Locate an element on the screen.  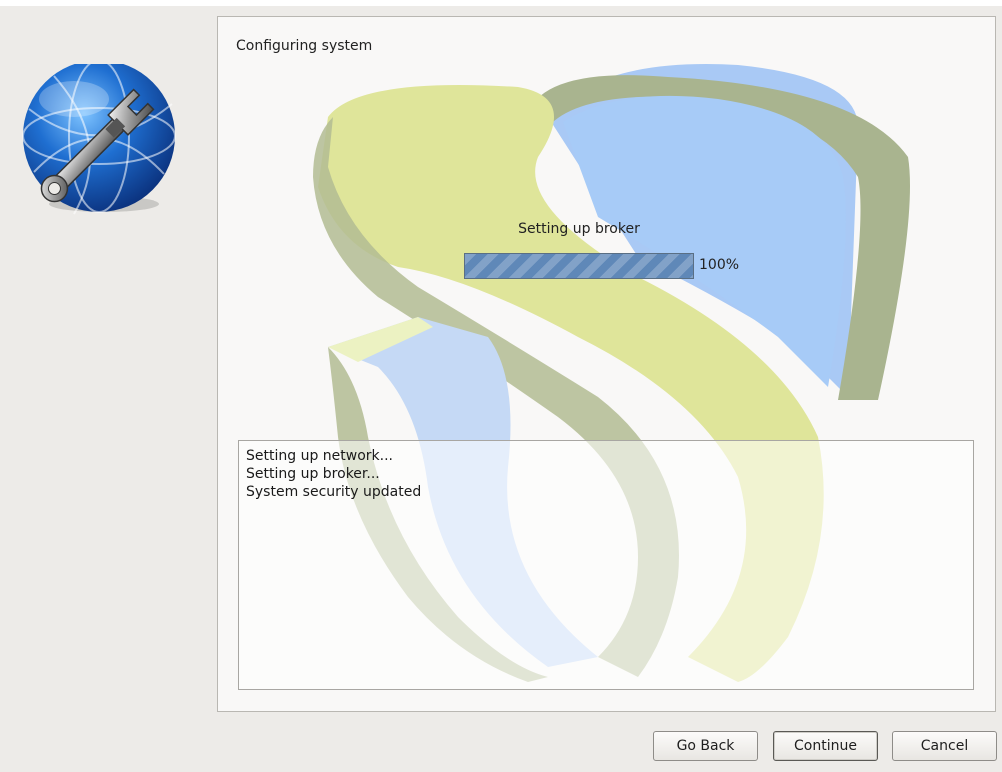
cancel-button: Cancel is located at coordinates (944, 746).